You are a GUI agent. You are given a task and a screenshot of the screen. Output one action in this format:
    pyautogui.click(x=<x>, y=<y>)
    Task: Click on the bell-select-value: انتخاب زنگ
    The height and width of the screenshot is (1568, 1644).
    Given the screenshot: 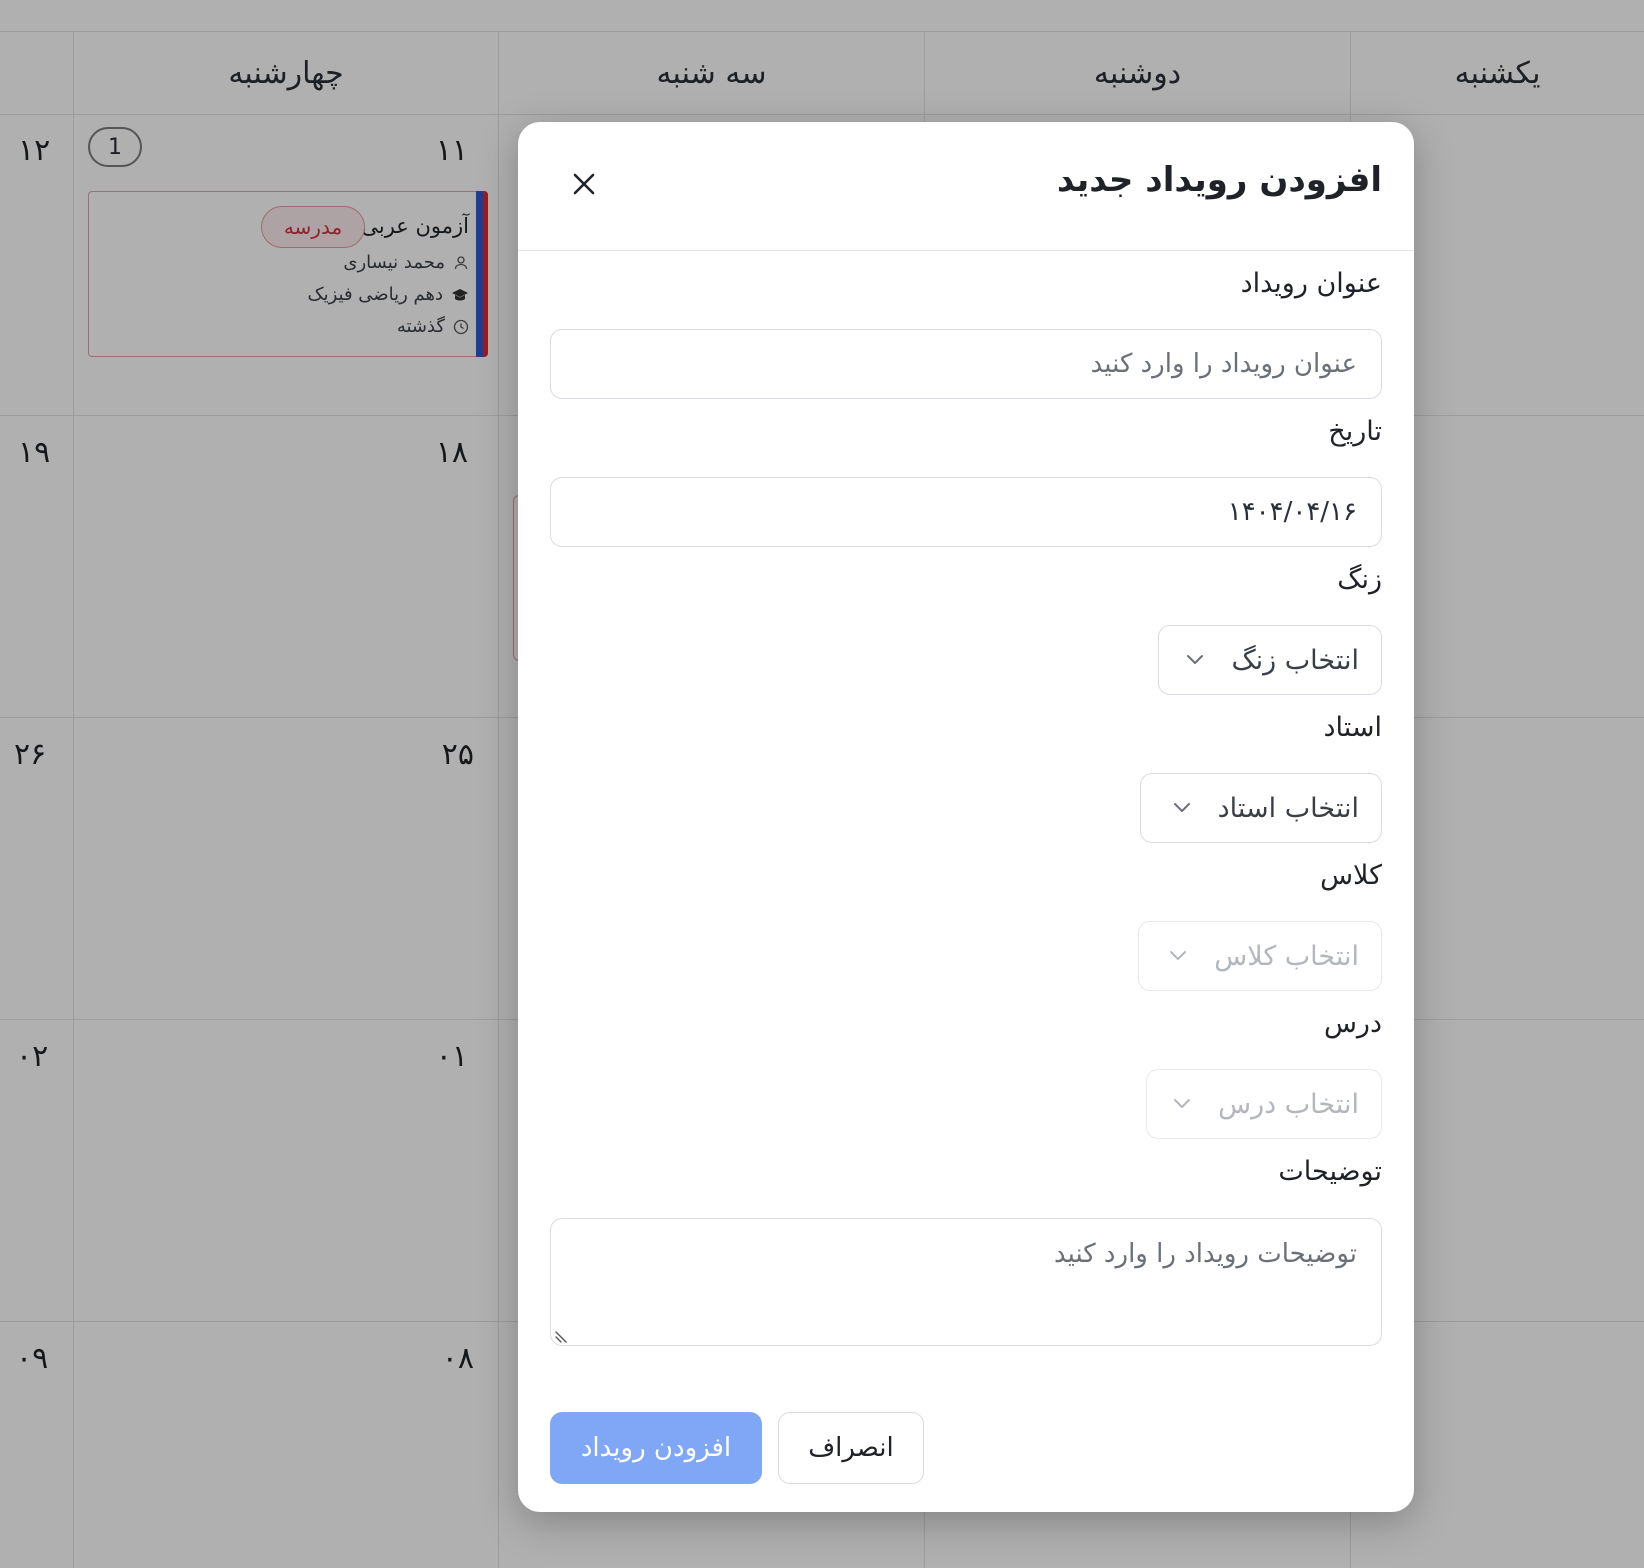 What is the action you would take?
    pyautogui.click(x=1295, y=660)
    